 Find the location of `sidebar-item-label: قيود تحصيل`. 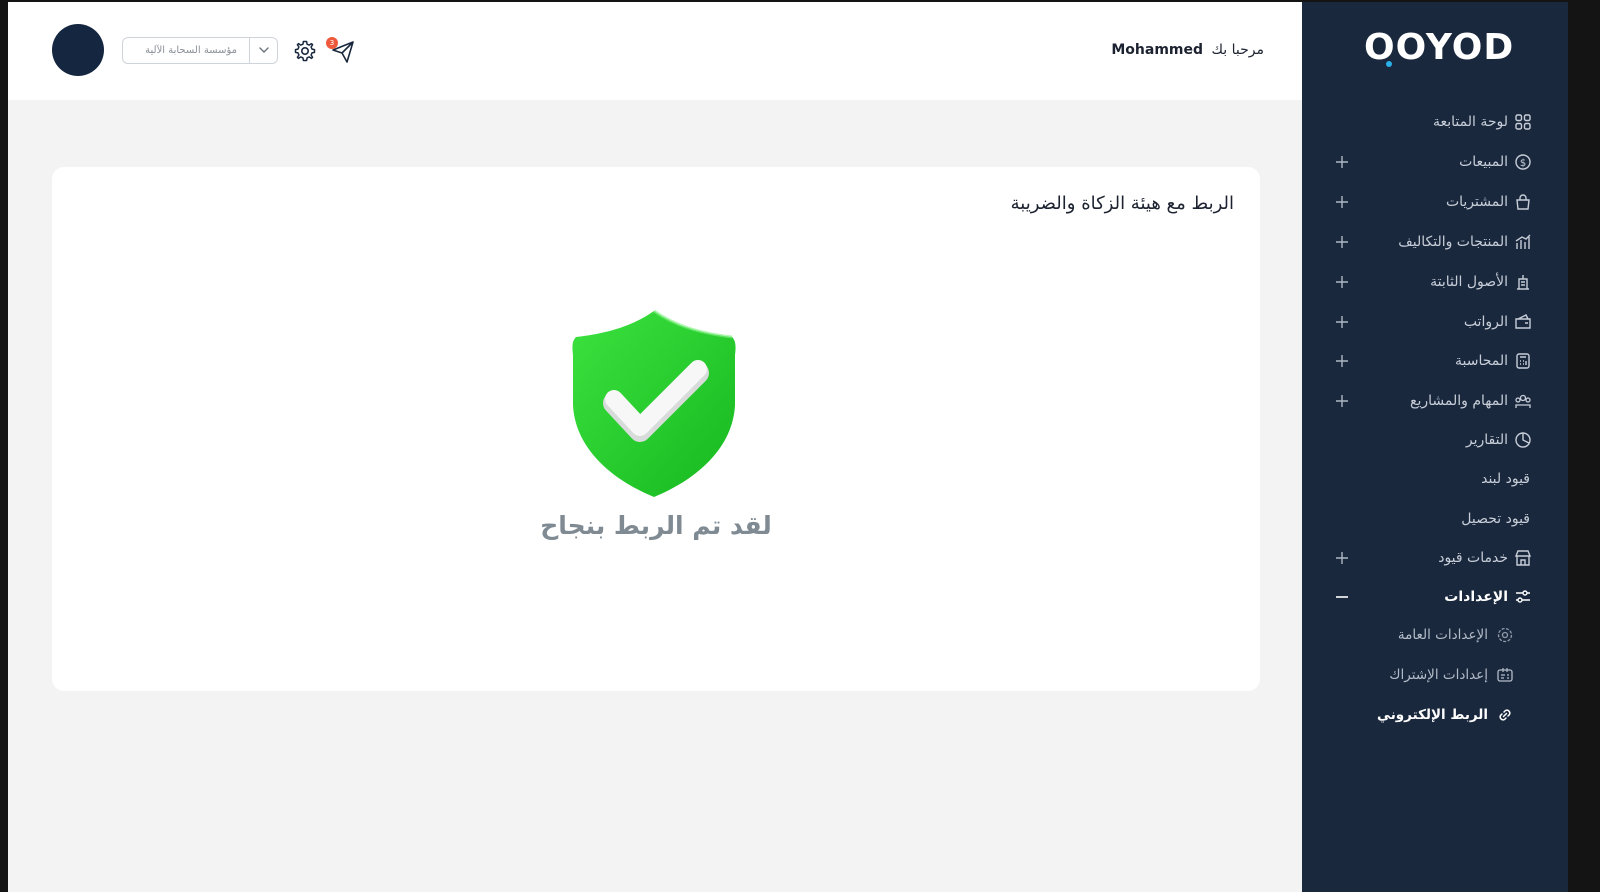

sidebar-item-label: قيود تحصيل is located at coordinates (1495, 519).